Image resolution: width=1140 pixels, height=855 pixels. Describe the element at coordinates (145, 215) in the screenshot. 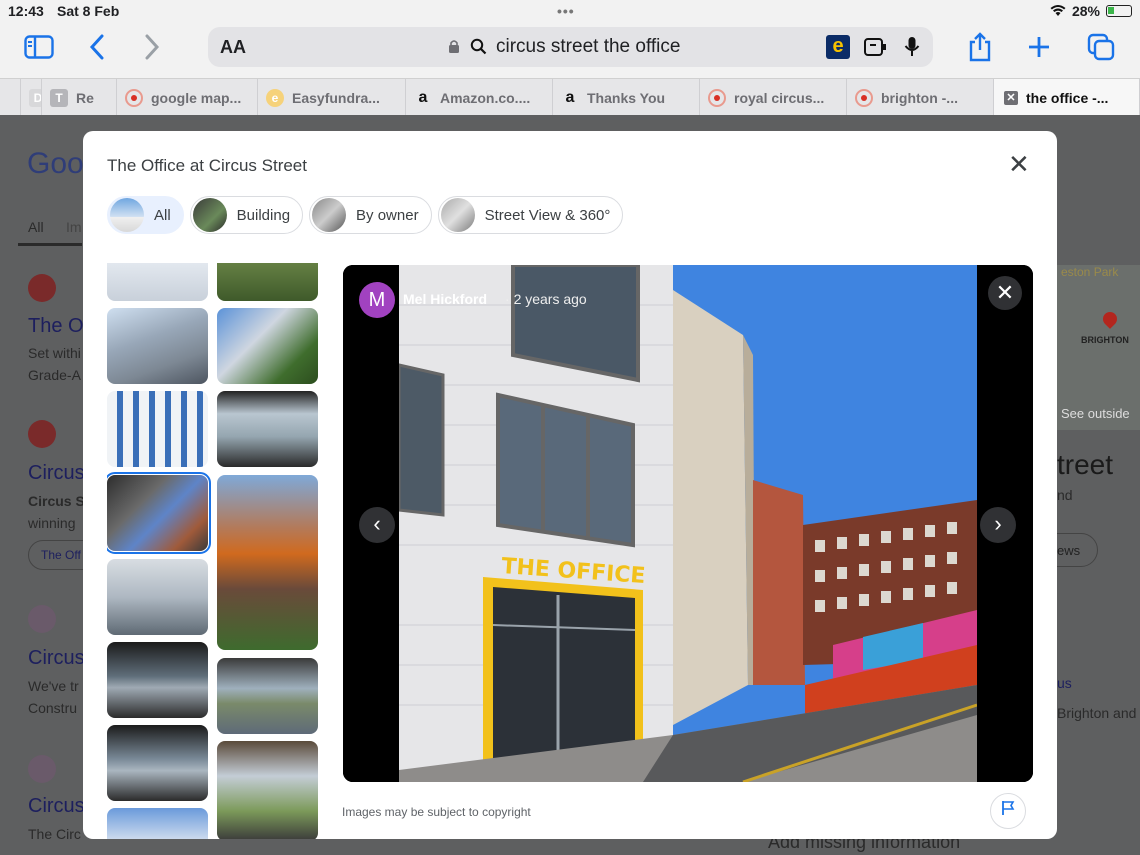

I see `chip-all: All` at that location.